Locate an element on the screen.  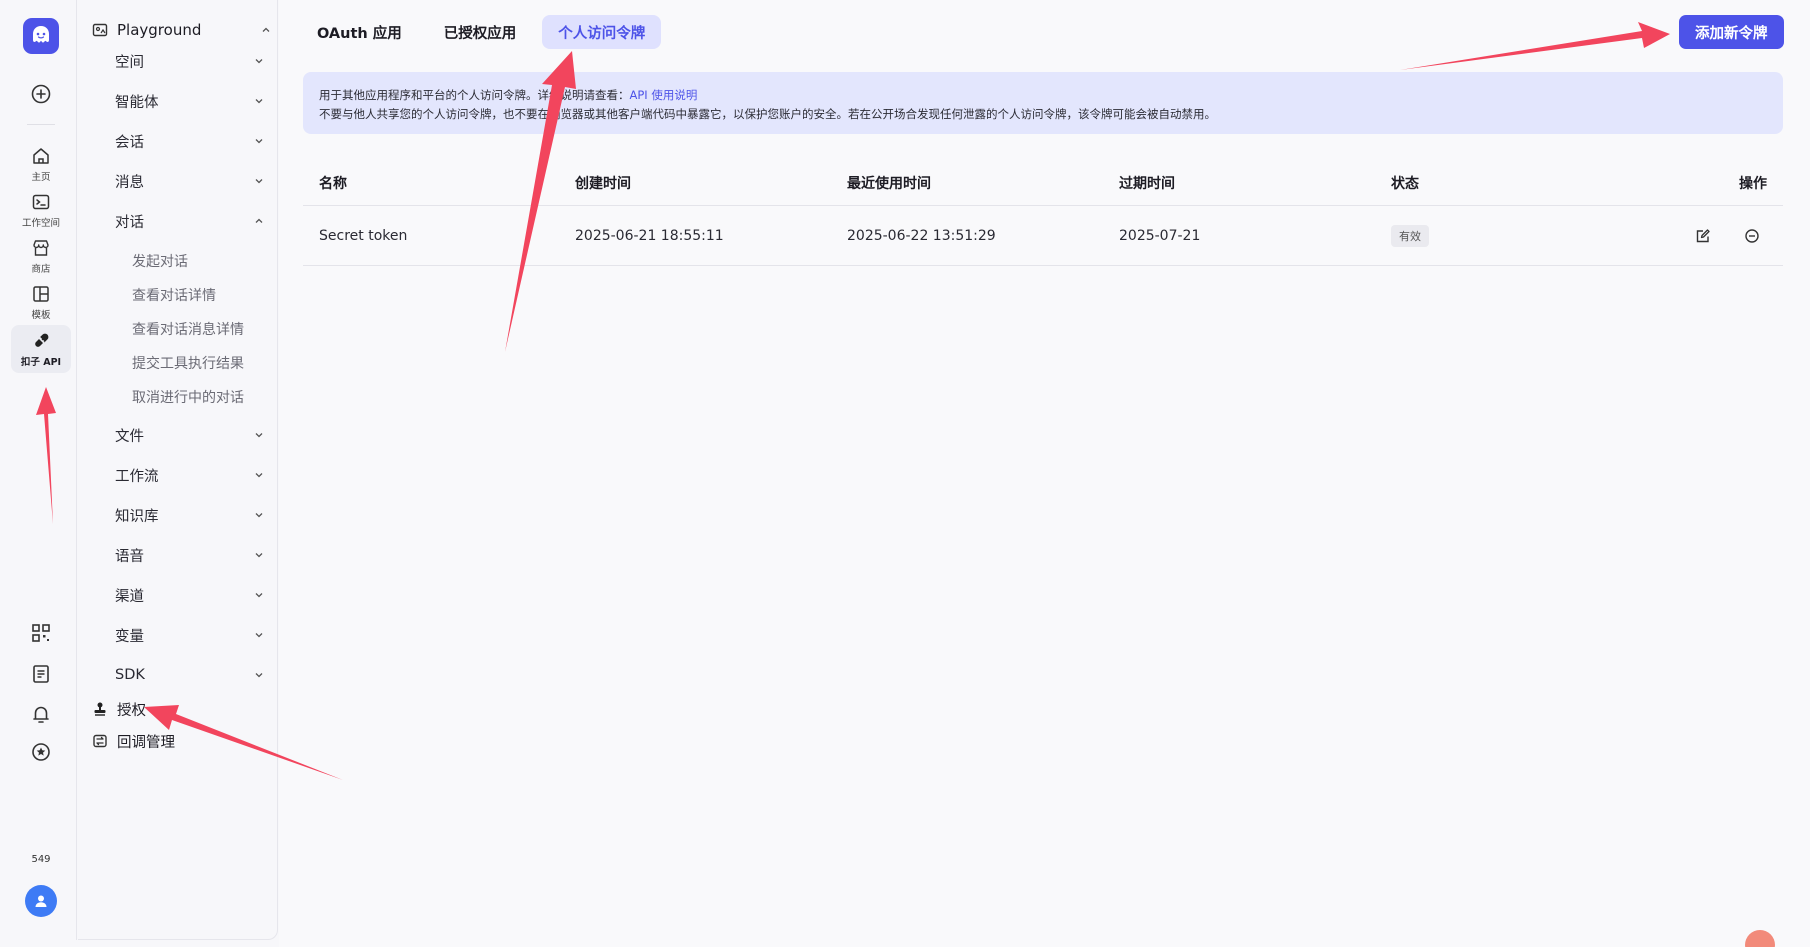
nav-playground-label: Playground is located at coordinates (159, 30).